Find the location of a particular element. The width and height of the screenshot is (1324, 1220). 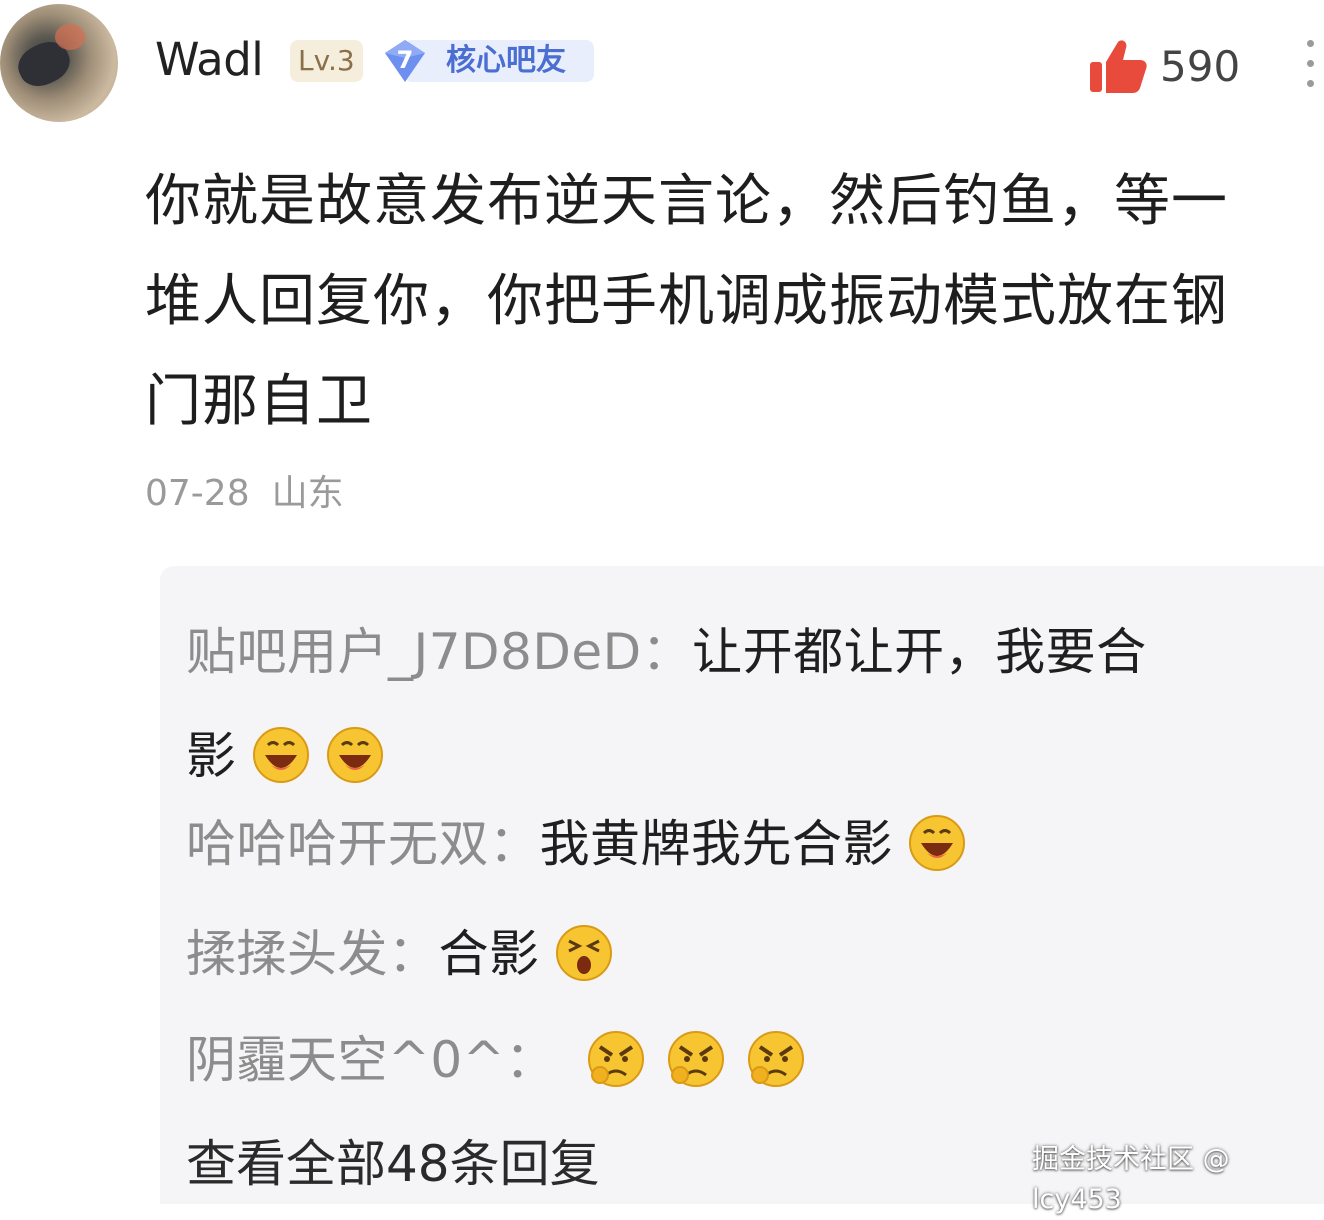

level-badge: Lv.3 is located at coordinates (326, 61).